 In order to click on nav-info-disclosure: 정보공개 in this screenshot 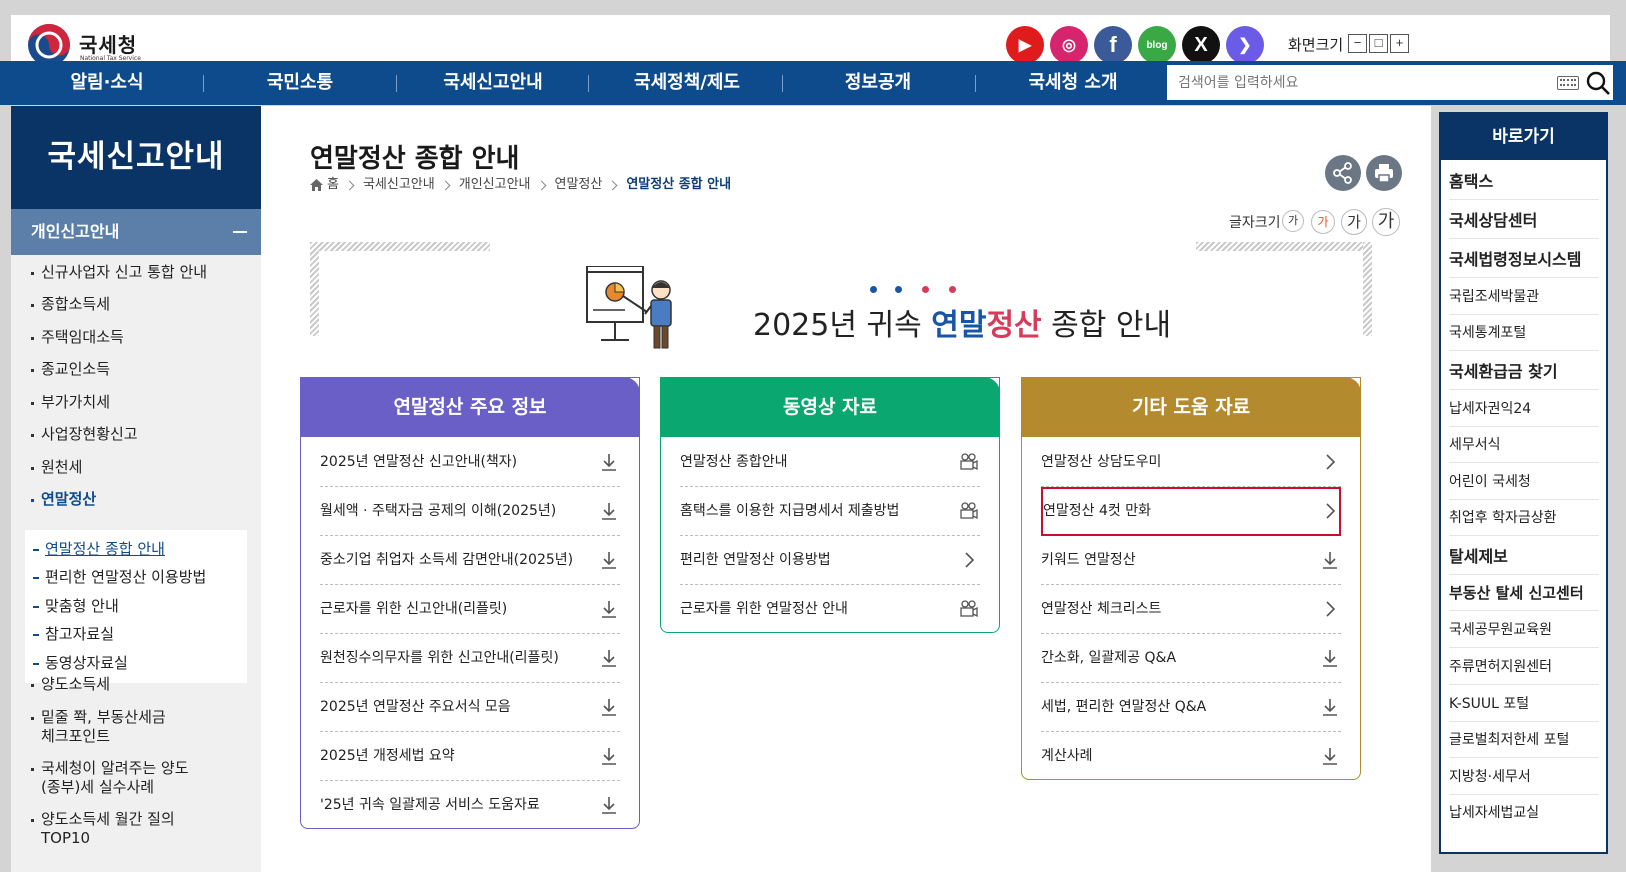, I will do `click(878, 83)`.